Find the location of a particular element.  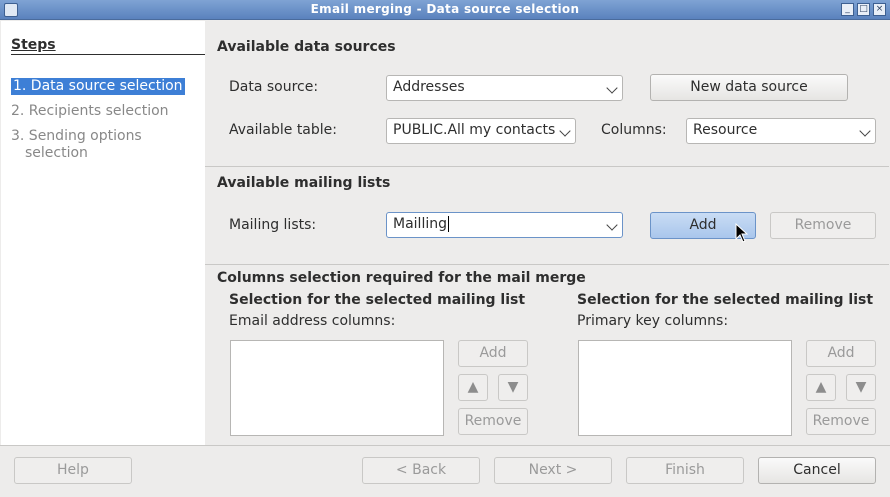

close-icon: × is located at coordinates (879, 9).